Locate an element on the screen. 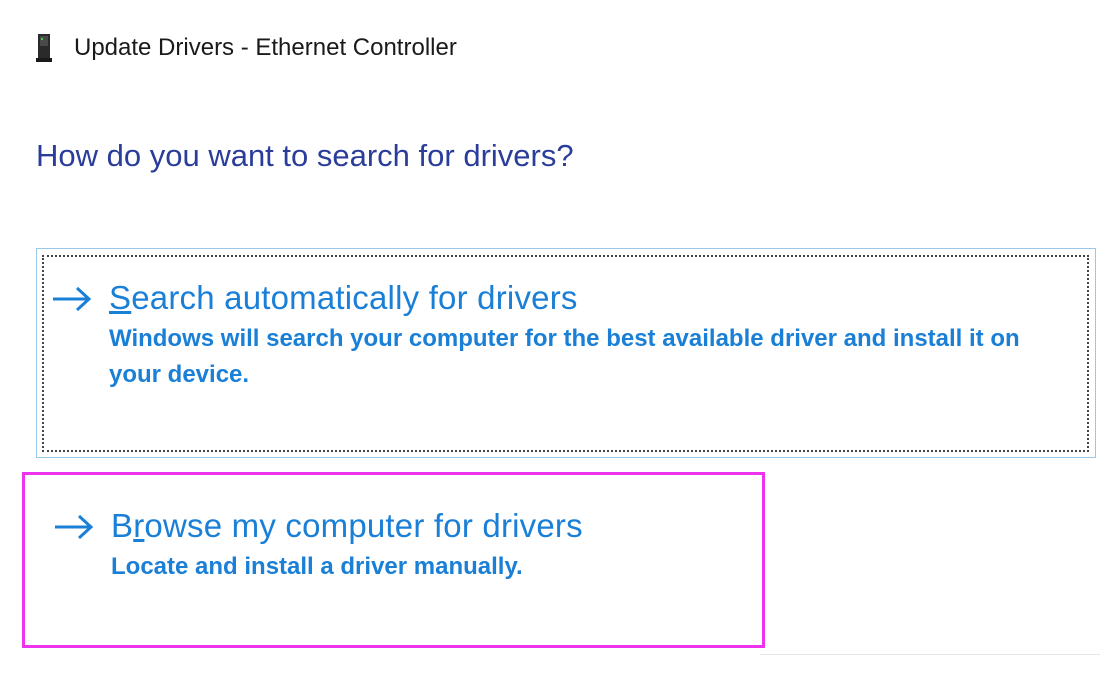 The image size is (1116, 696). window-title: Update Drivers - Ethernet Controller is located at coordinates (265, 47).